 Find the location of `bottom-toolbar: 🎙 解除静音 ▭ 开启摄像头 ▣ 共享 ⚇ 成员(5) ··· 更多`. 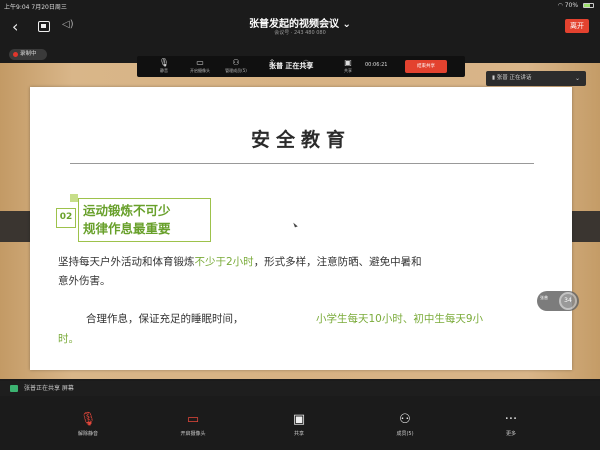

bottom-toolbar: 🎙 解除静音 ▭ 开启摄像头 ▣ 共享 ⚇ 成员(5) ··· 更多 is located at coordinates (300, 428).